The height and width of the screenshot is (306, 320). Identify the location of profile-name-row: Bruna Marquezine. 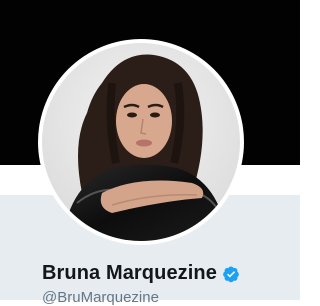
(141, 273).